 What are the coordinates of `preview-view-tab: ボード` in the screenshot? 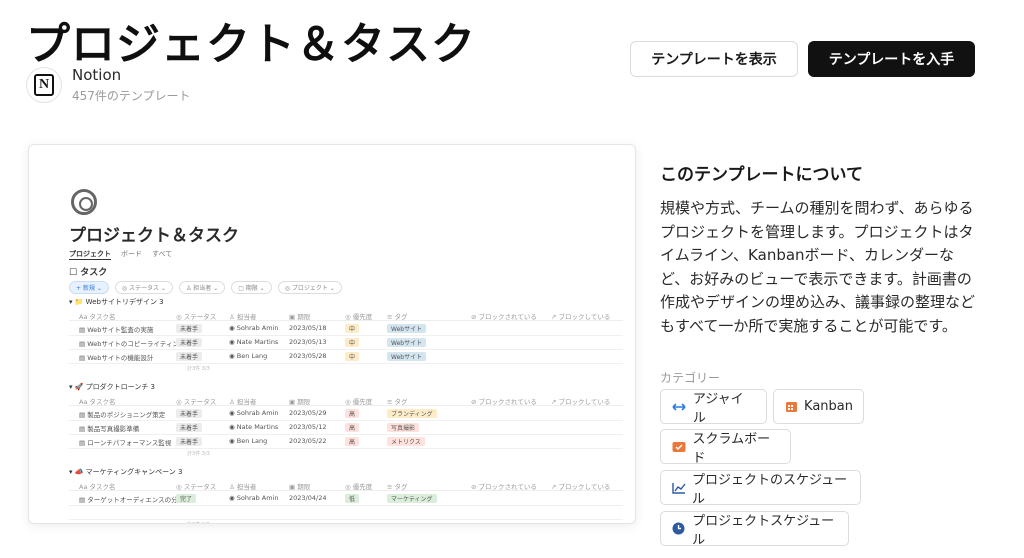 It's located at (131, 254).